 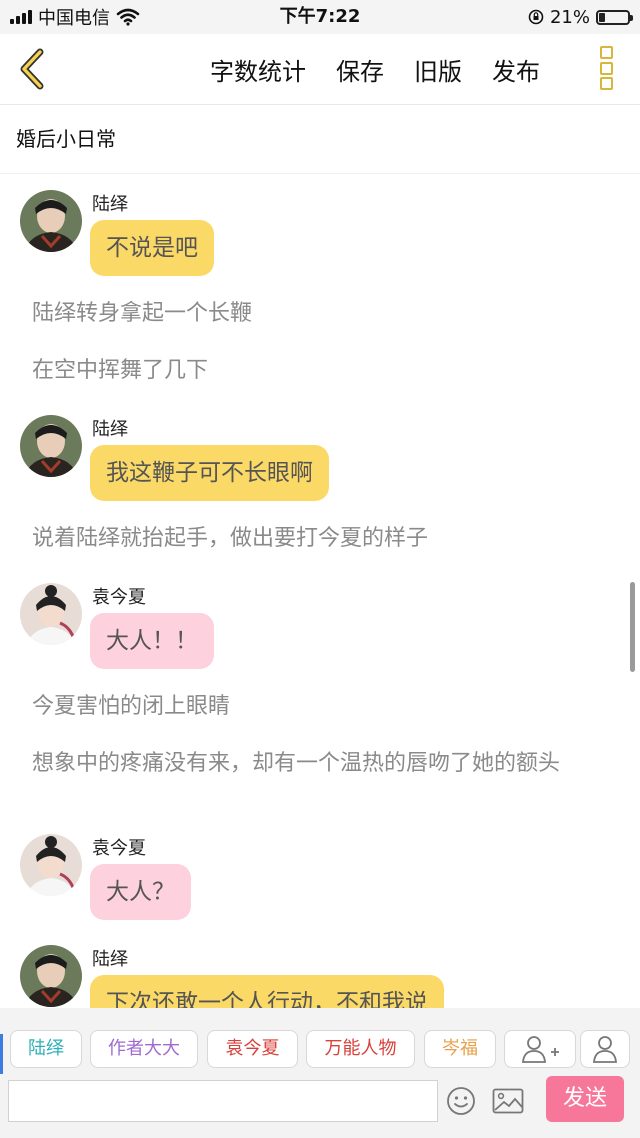 I want to click on status-right: 21%, so click(x=580, y=17).